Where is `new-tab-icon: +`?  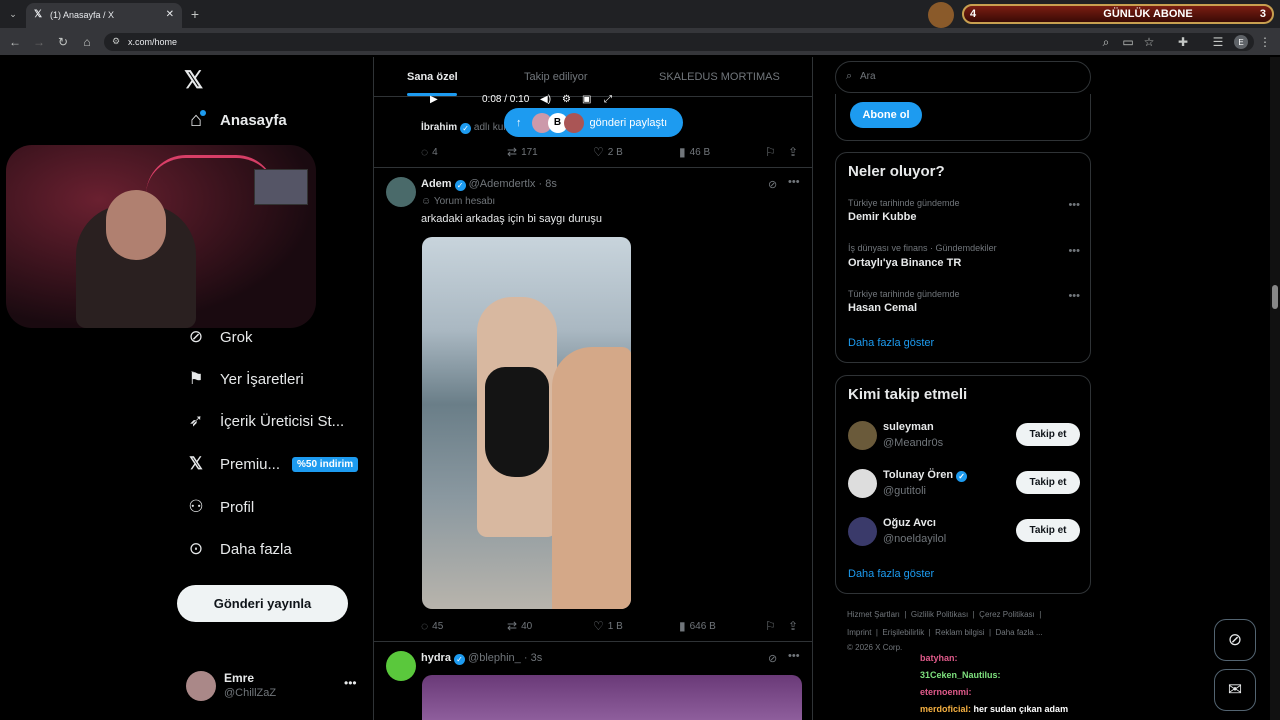
new-tab-icon: + is located at coordinates (195, 14).